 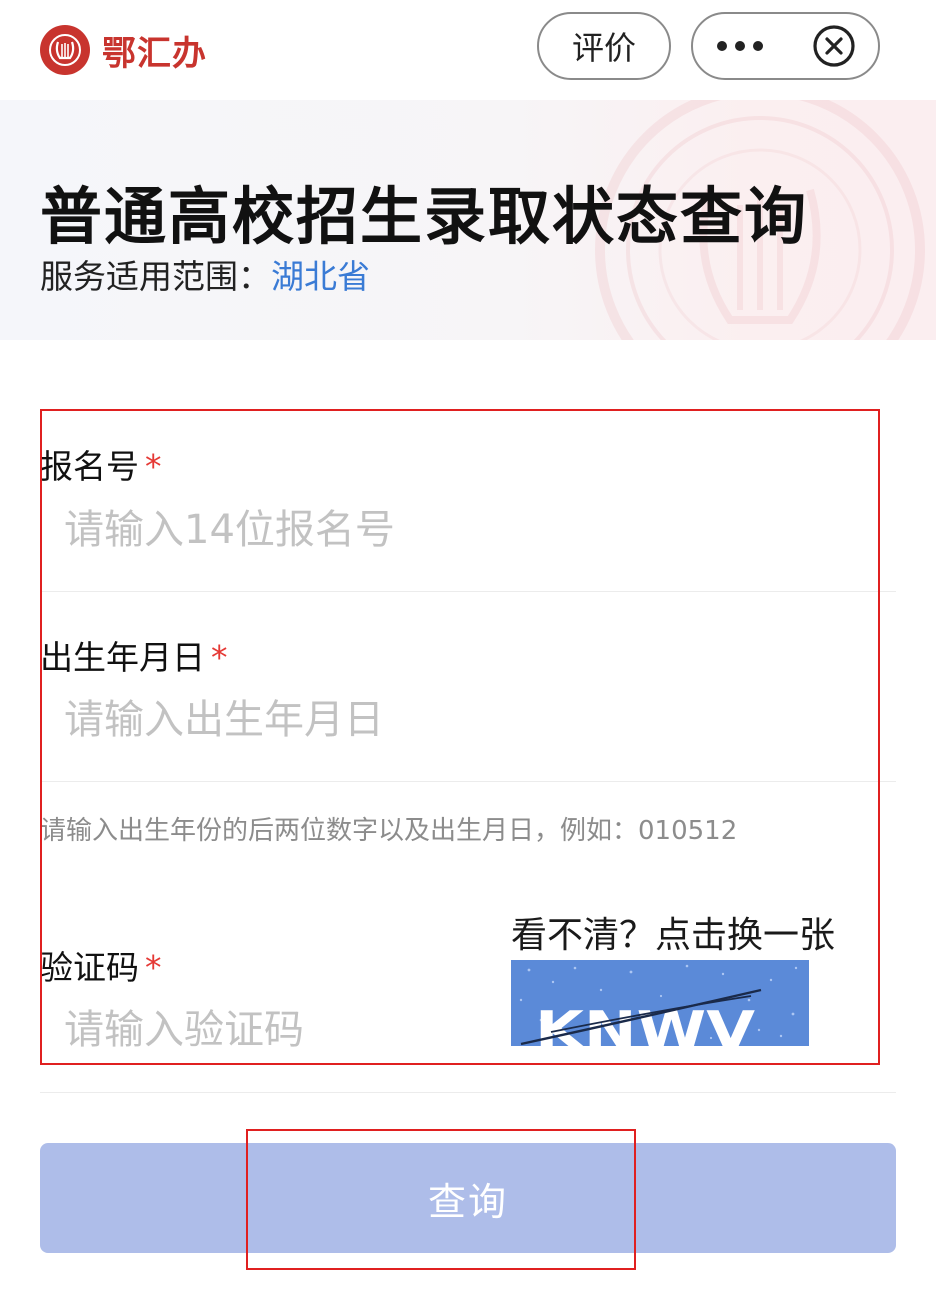 I want to click on registration-number-label: 报名号 *, so click(x=101, y=466).